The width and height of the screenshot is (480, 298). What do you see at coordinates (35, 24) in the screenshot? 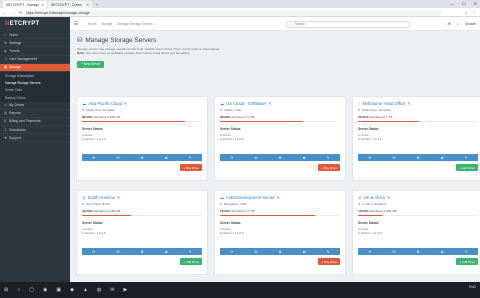
I see `logo: NETCRYPT` at bounding box center [35, 24].